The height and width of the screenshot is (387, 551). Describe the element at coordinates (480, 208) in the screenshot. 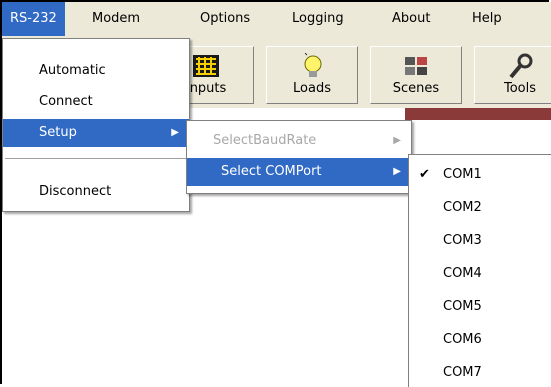

I see `com-port-item-2: COM2` at that location.